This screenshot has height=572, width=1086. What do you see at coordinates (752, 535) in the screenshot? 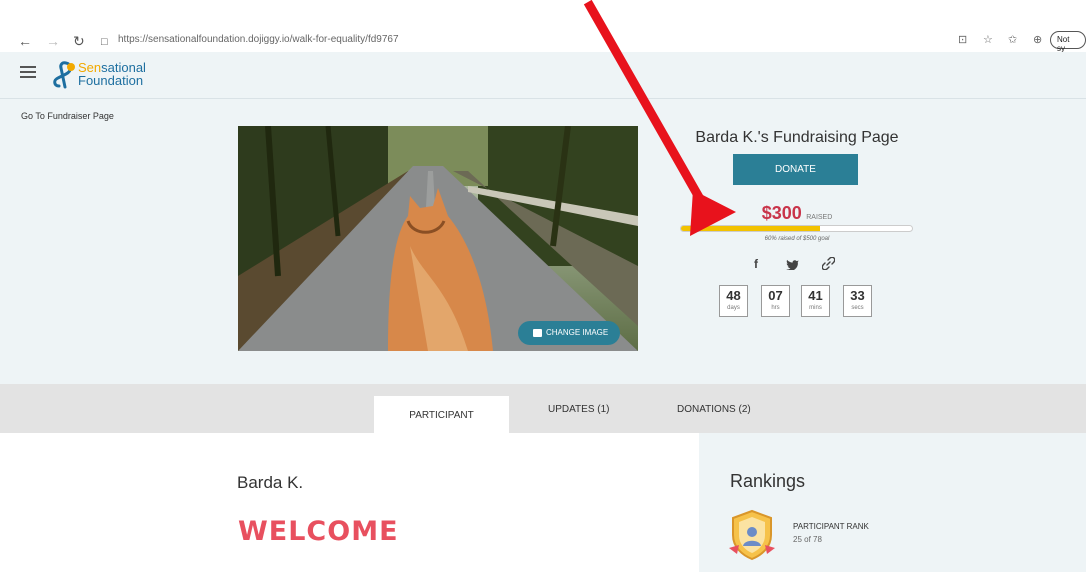
I see `rank-badge-icon` at bounding box center [752, 535].